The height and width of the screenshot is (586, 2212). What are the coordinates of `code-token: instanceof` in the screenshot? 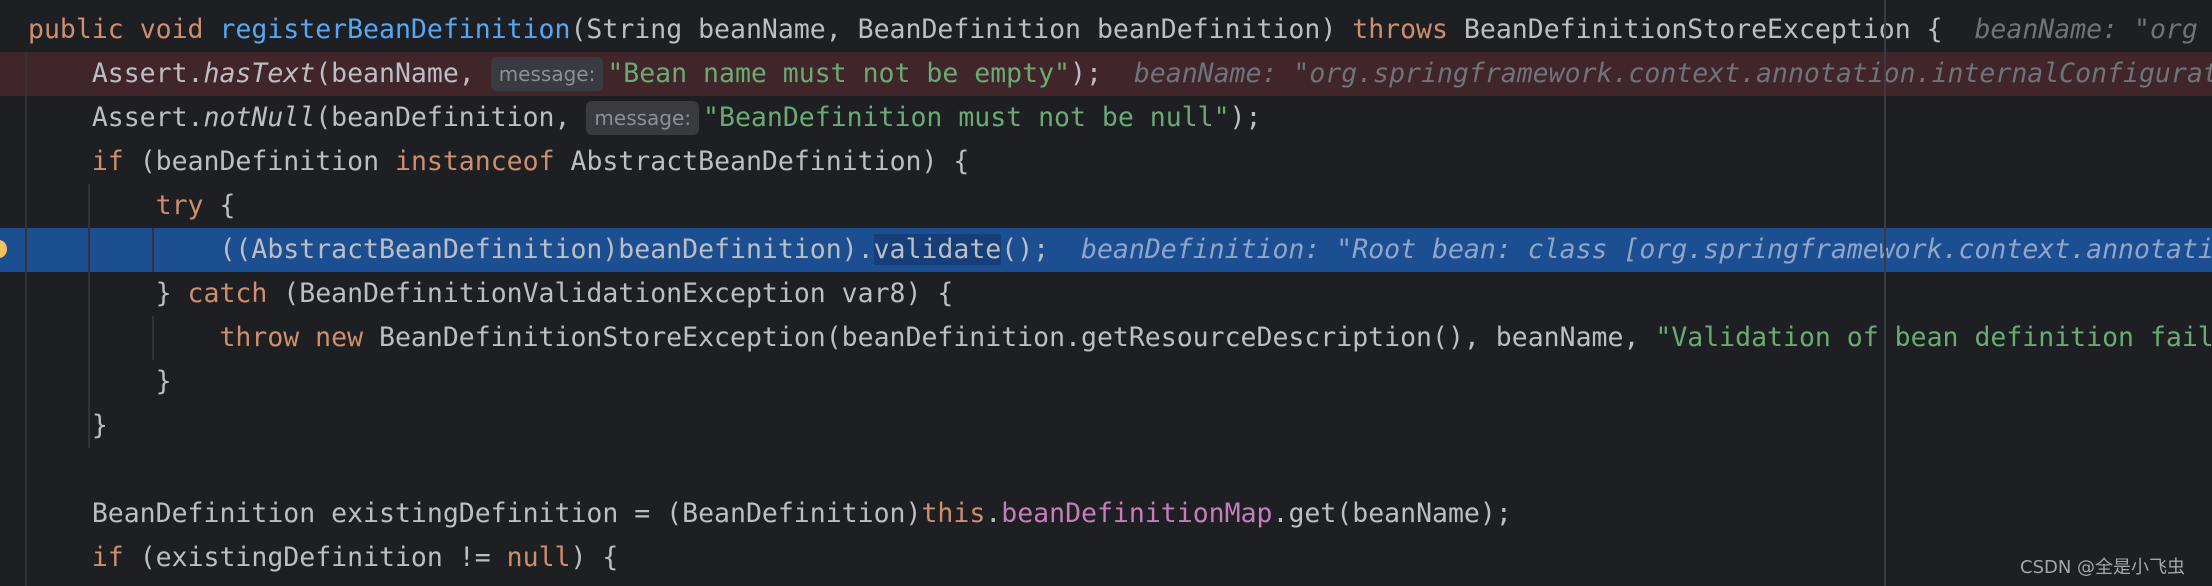 It's located at (482, 161).